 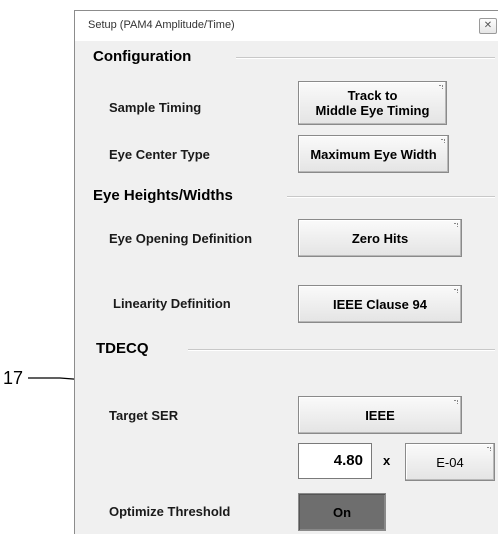 I want to click on optimize-threshold-value: On, so click(x=342, y=512).